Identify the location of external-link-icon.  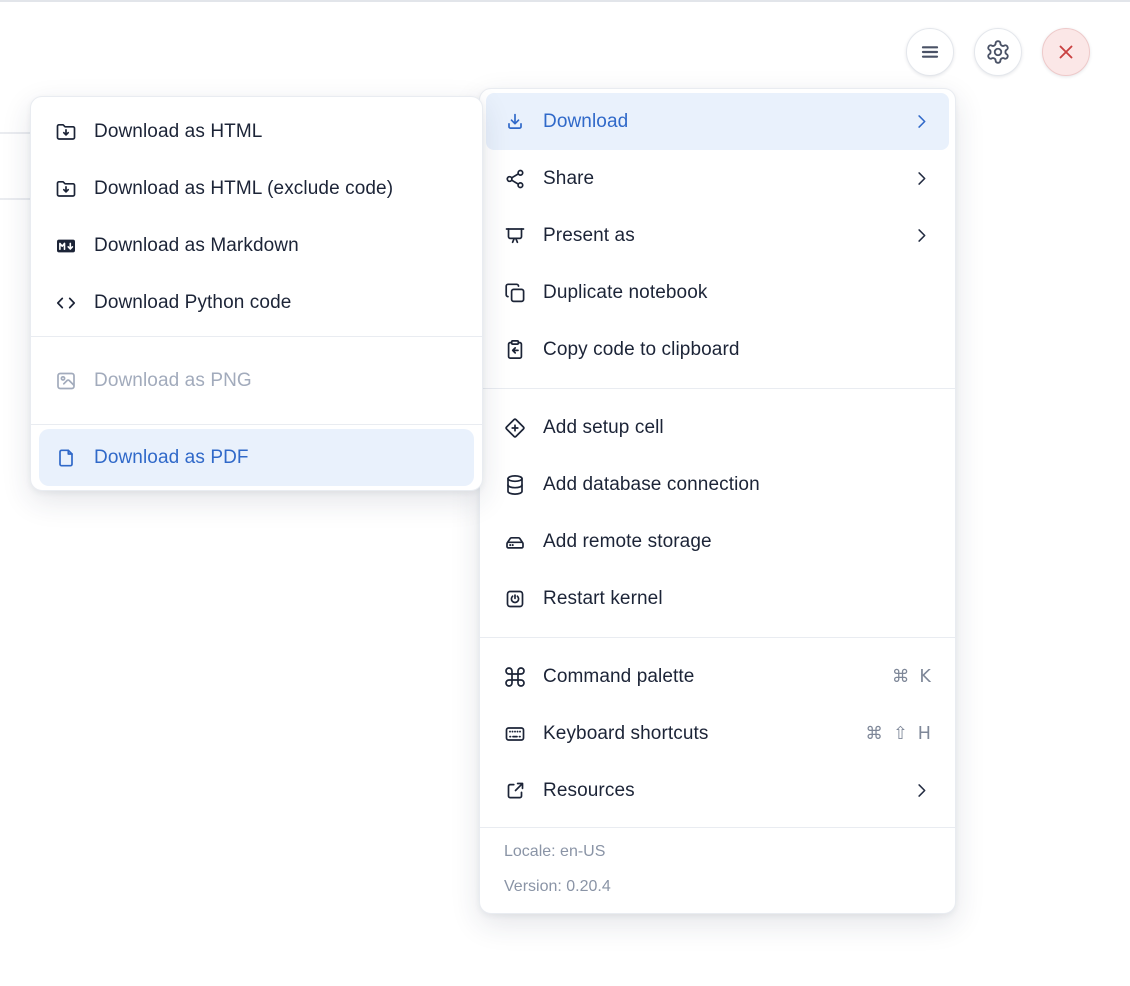
(515, 791).